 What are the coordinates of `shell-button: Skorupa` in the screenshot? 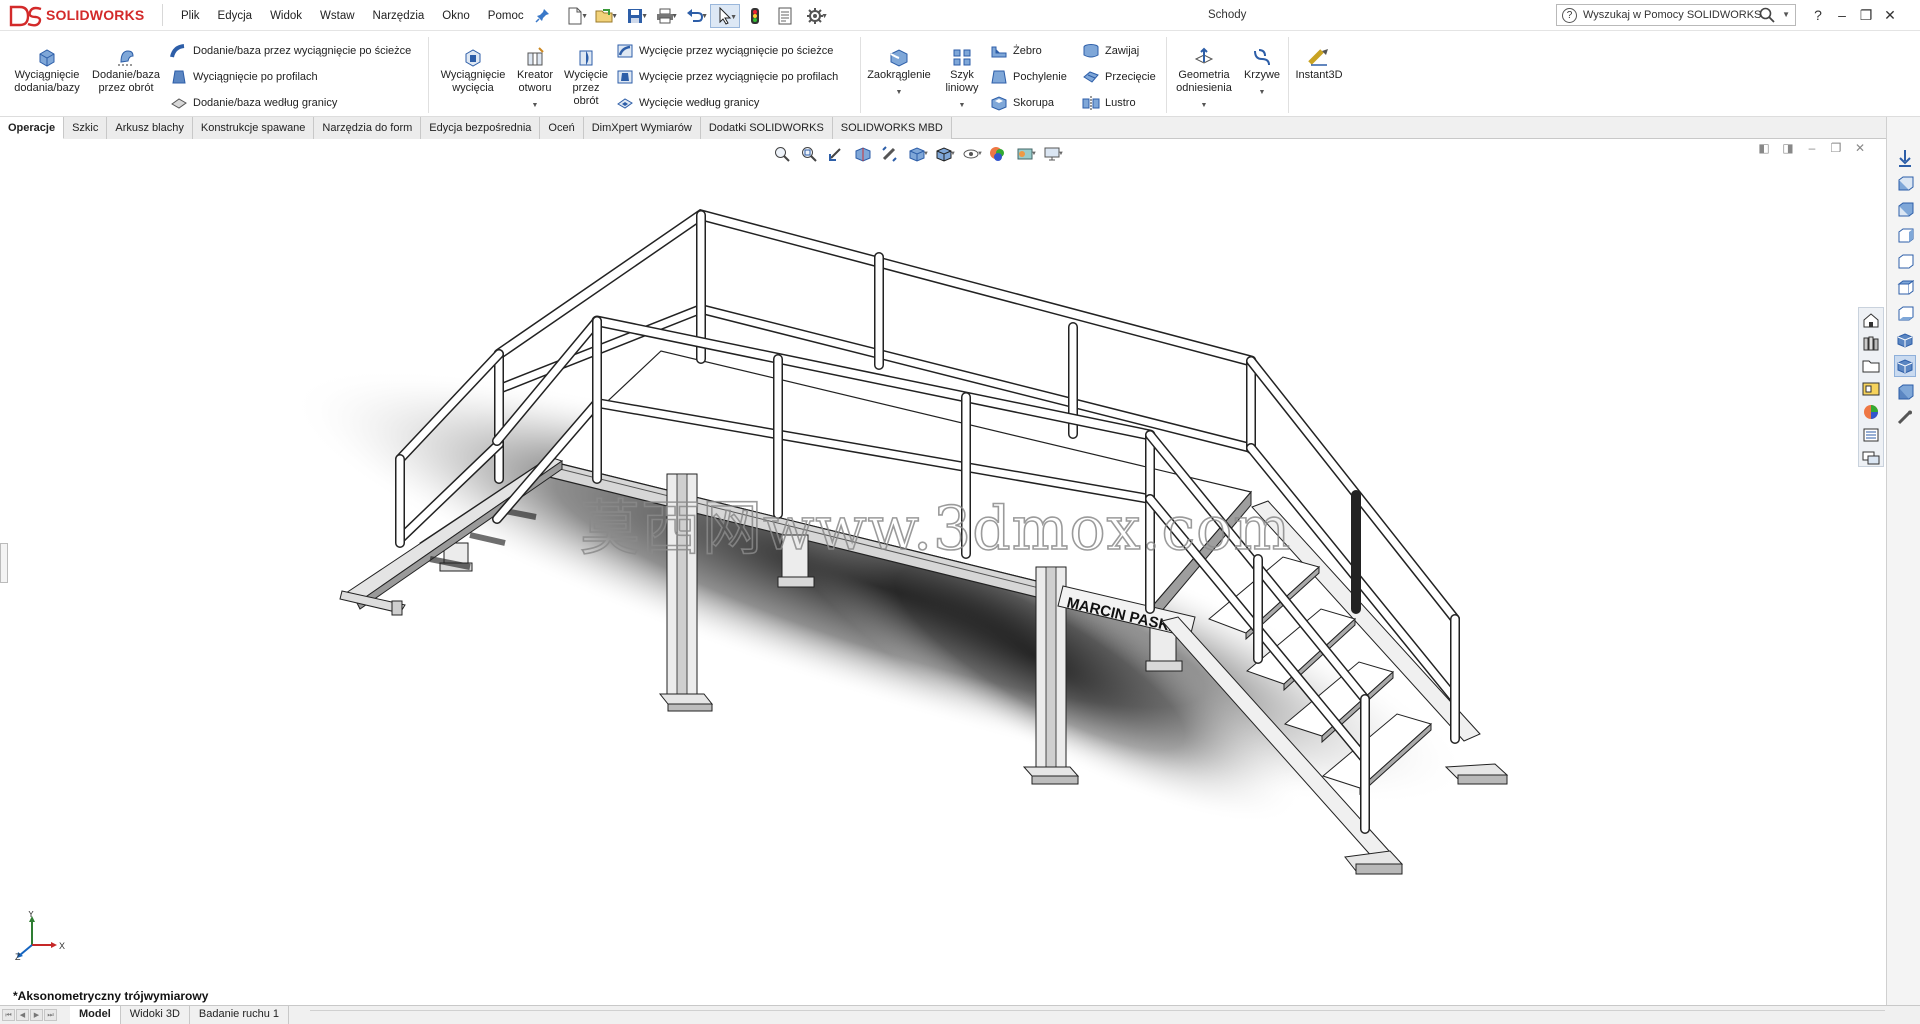 It's located at (1022, 103).